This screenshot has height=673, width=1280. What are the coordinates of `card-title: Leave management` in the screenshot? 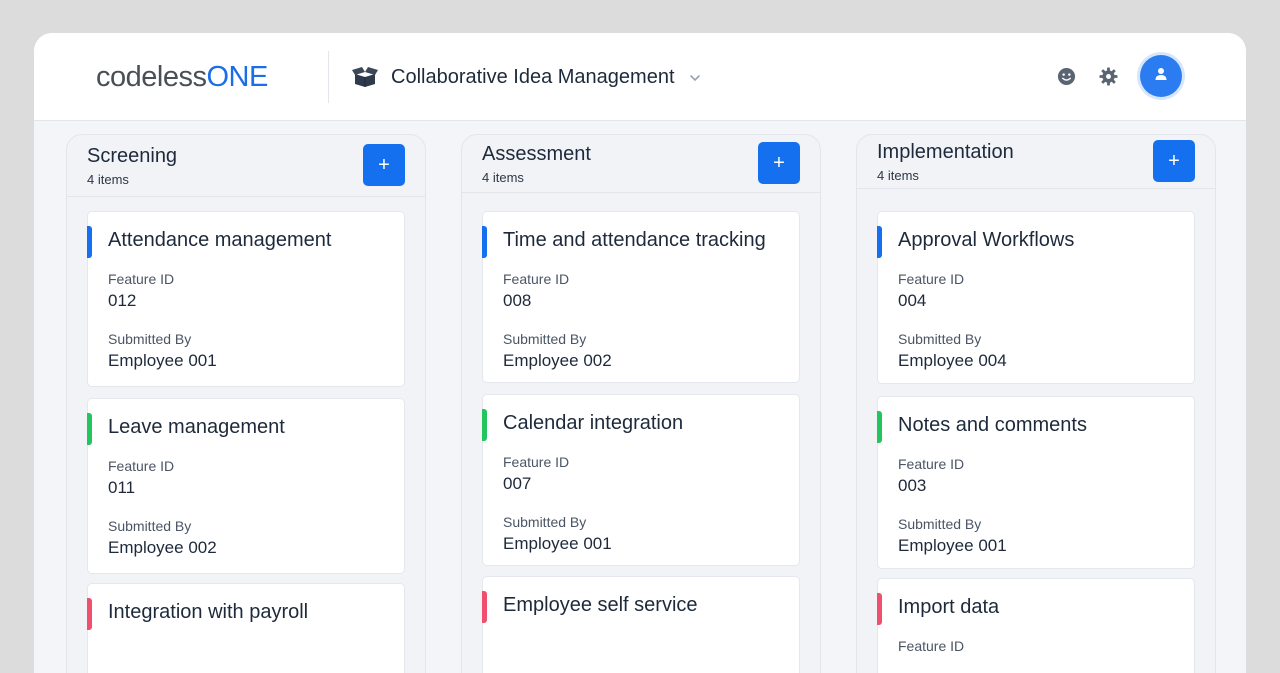 It's located at (196, 427).